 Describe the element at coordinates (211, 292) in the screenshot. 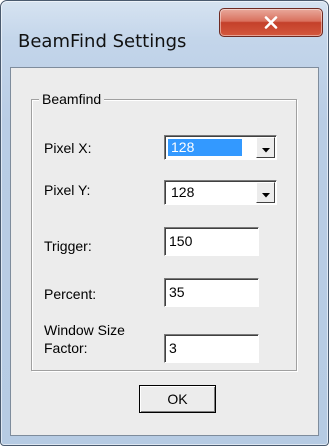

I see `percent-input: 35` at that location.